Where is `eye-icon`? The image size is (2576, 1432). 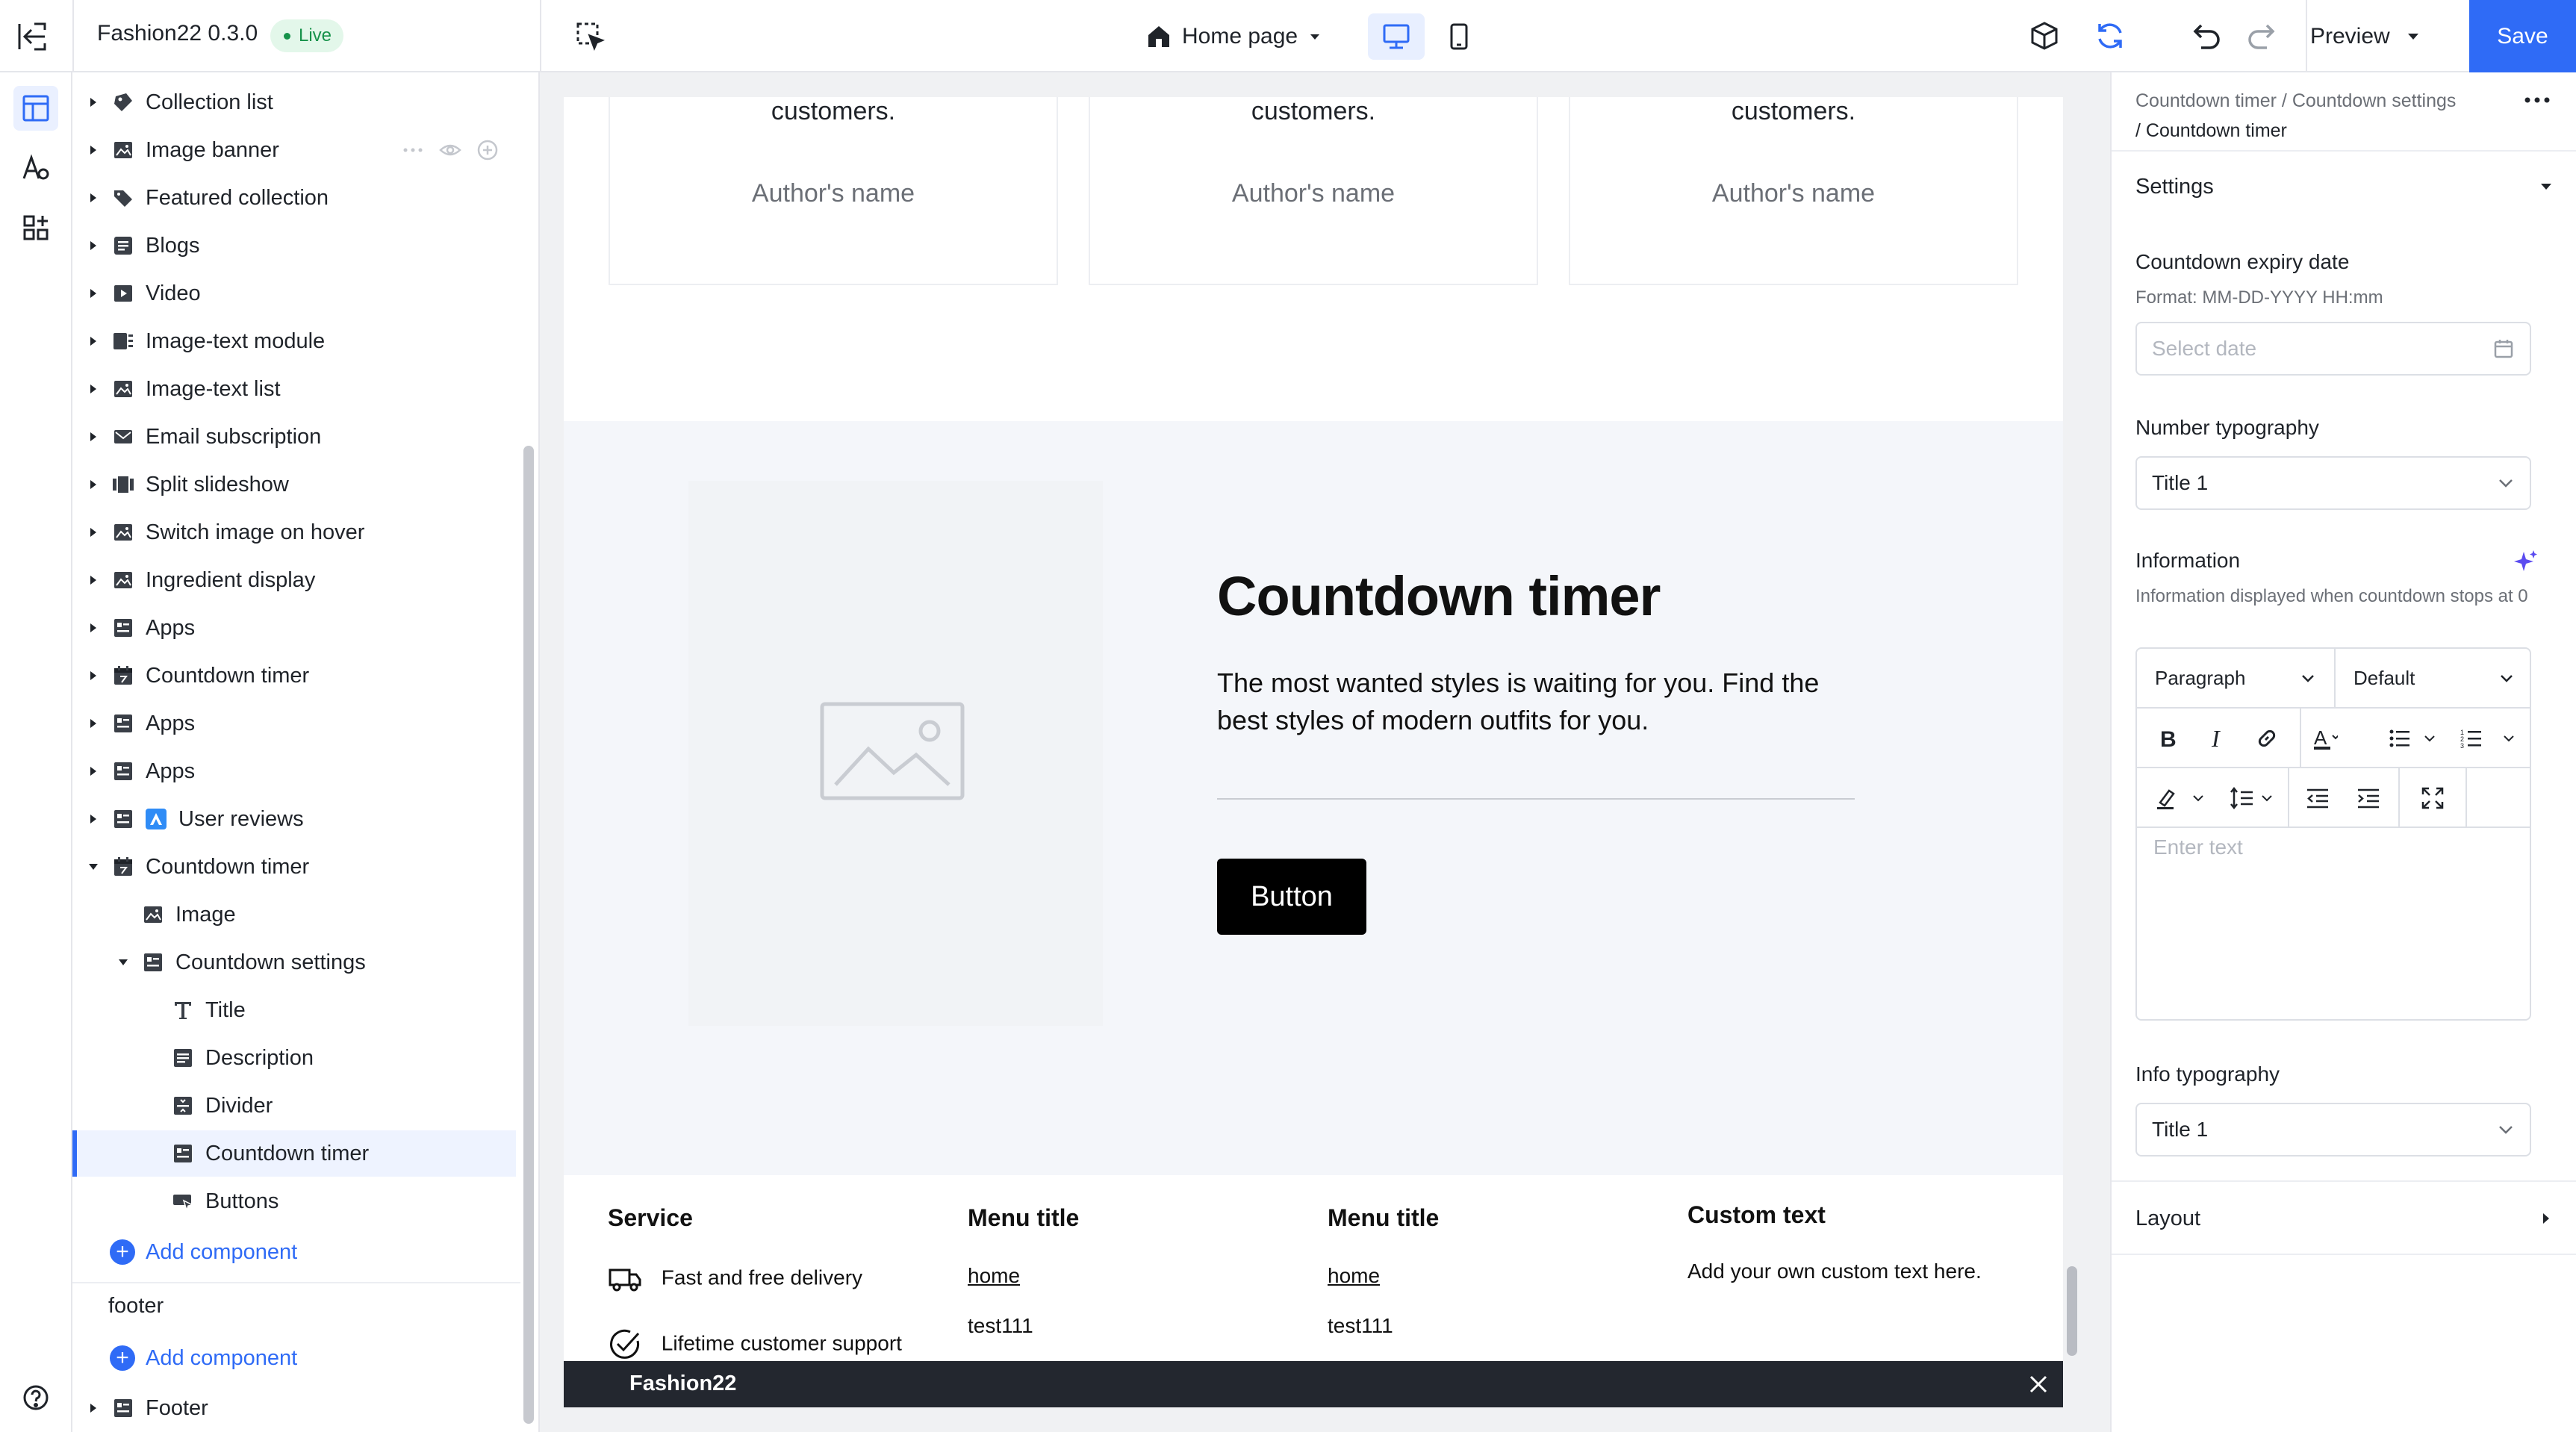
eye-icon is located at coordinates (450, 150).